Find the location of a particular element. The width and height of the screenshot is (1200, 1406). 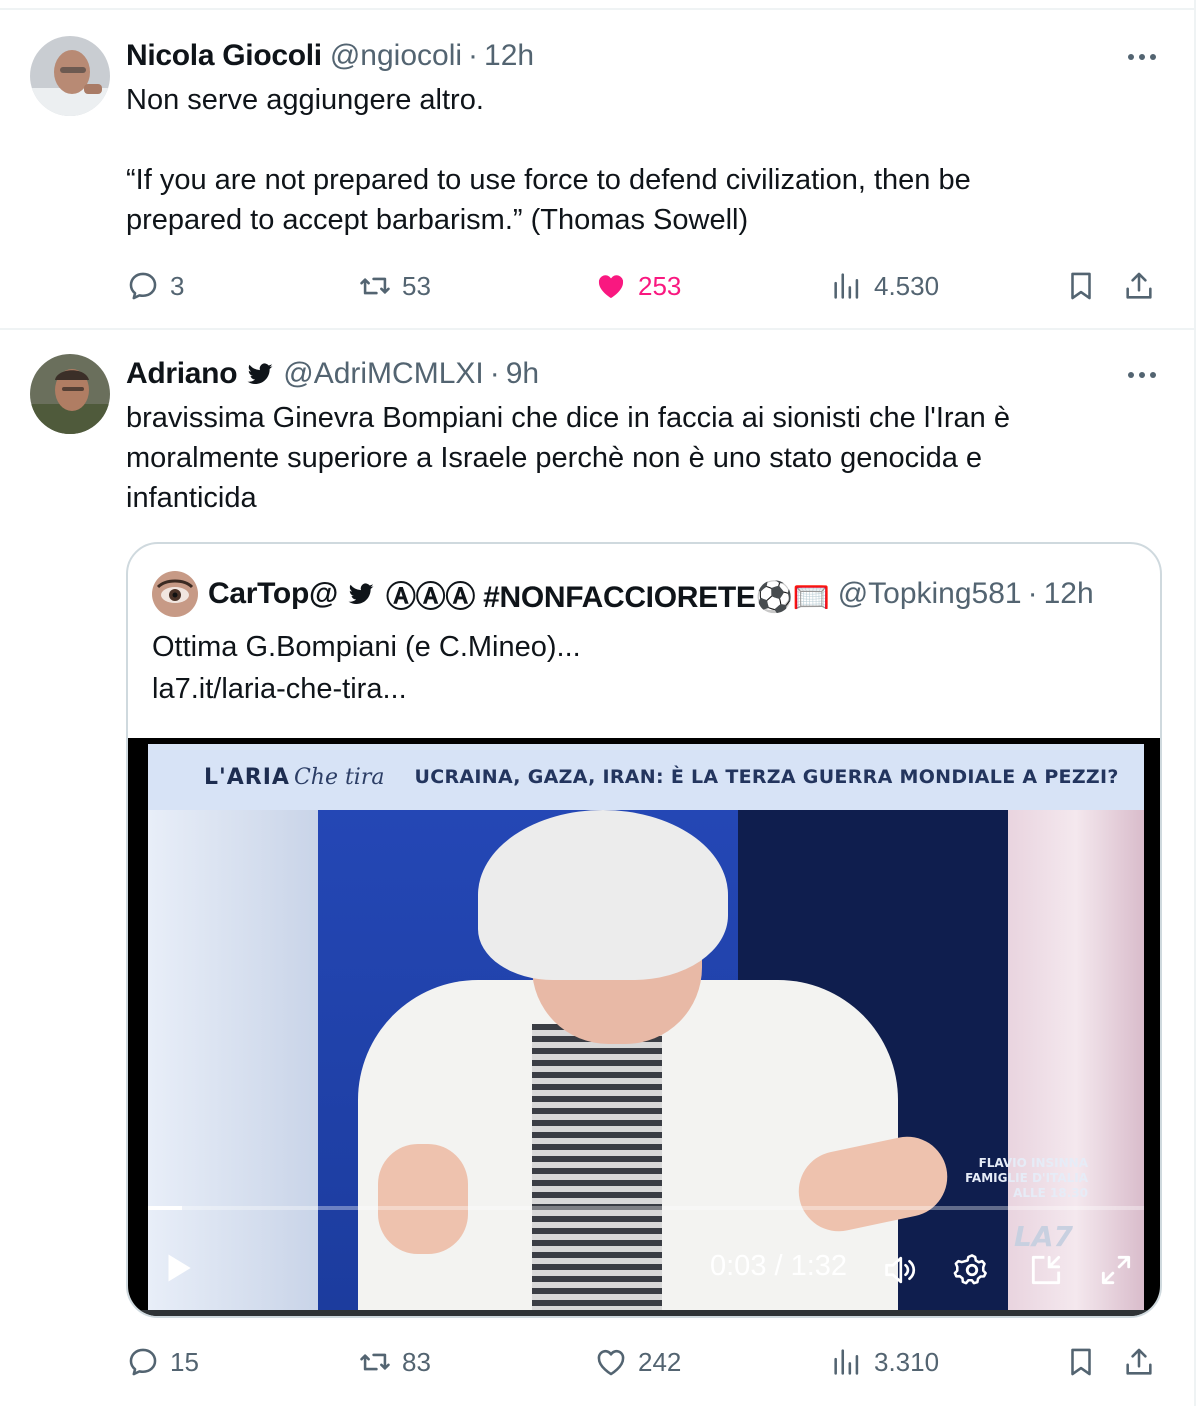

pip-button is located at coordinates (1046, 1270).